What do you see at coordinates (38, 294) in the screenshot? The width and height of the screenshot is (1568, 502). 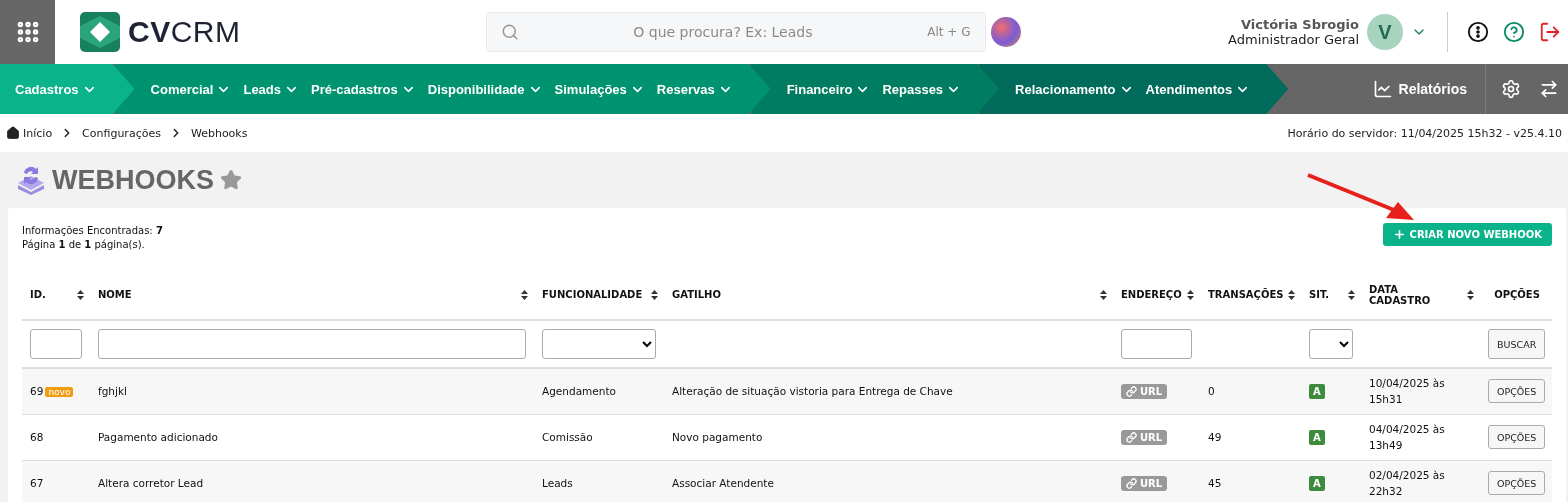 I see `column-header: ID.` at bounding box center [38, 294].